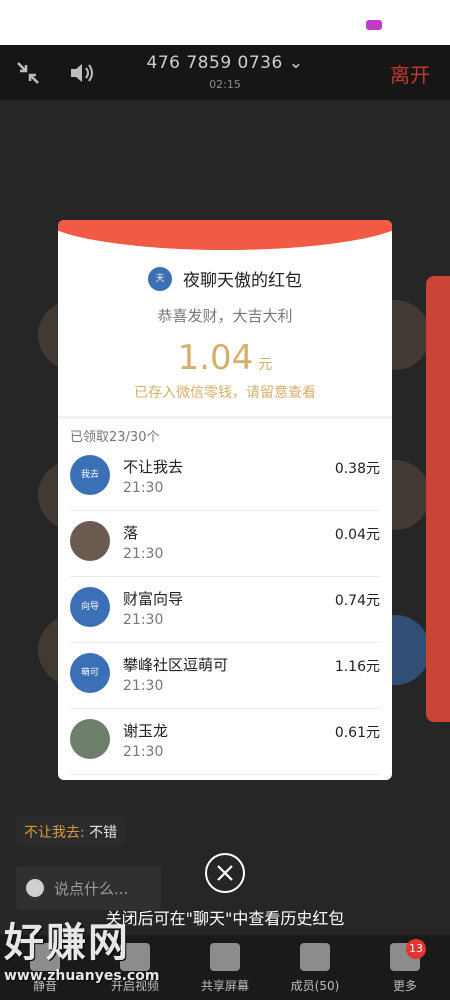 The image size is (450, 1000). What do you see at coordinates (225, 417) in the screenshot?
I see `divider` at bounding box center [225, 417].